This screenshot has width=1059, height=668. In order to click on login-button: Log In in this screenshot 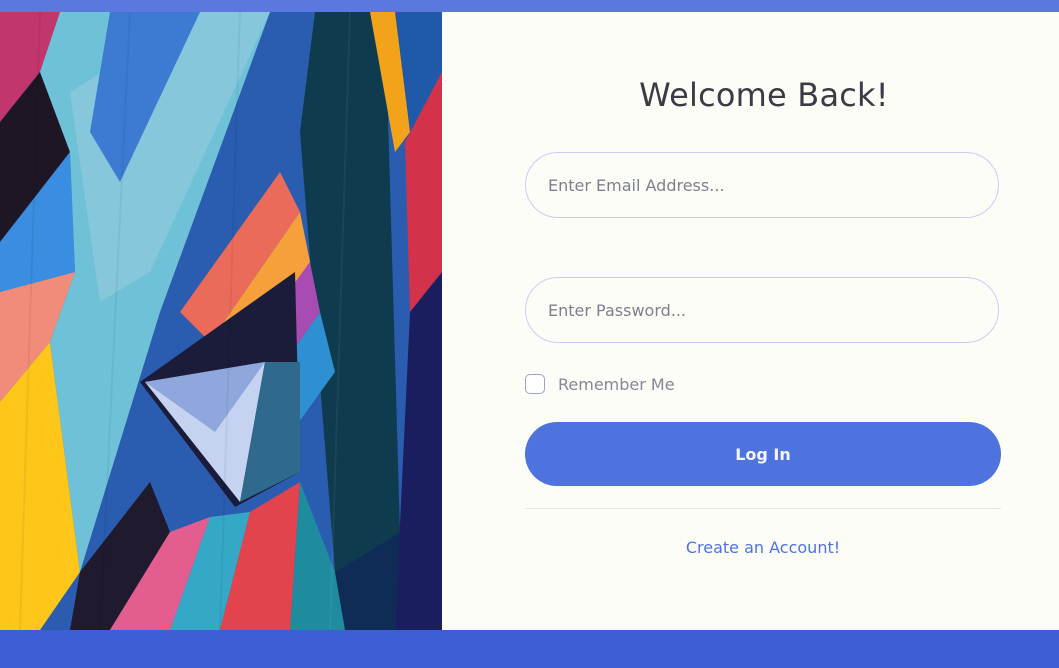, I will do `click(763, 454)`.